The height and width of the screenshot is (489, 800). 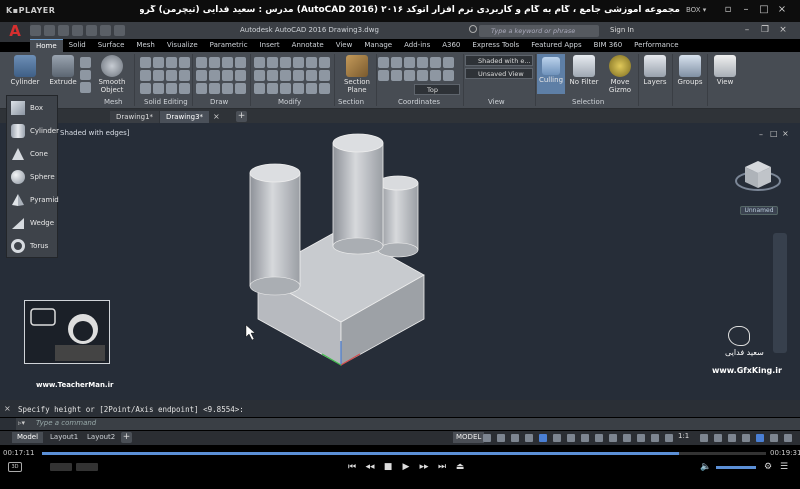 What do you see at coordinates (352, 467) in the screenshot?
I see `previous-icon: ⏮` at bounding box center [352, 467].